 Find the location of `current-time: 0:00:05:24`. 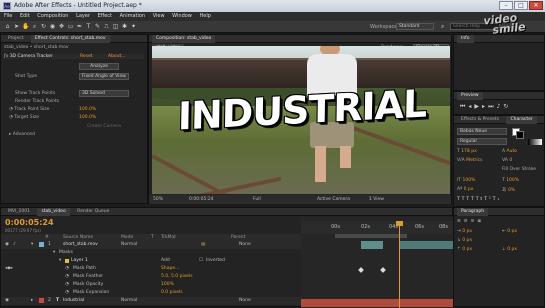

current-time: 0:00:05:24 is located at coordinates (201, 199).